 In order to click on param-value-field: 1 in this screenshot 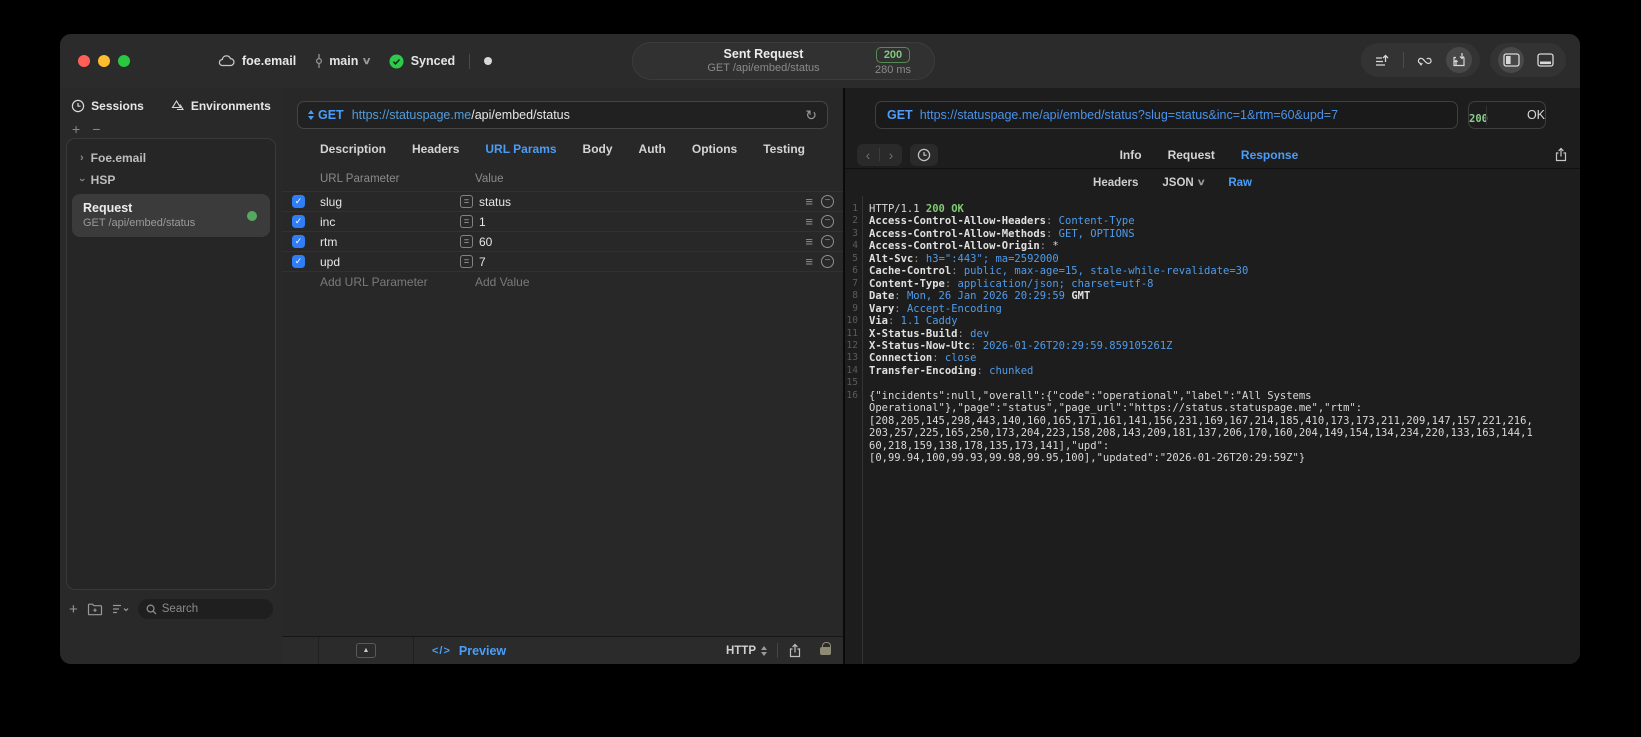, I will do `click(642, 222)`.